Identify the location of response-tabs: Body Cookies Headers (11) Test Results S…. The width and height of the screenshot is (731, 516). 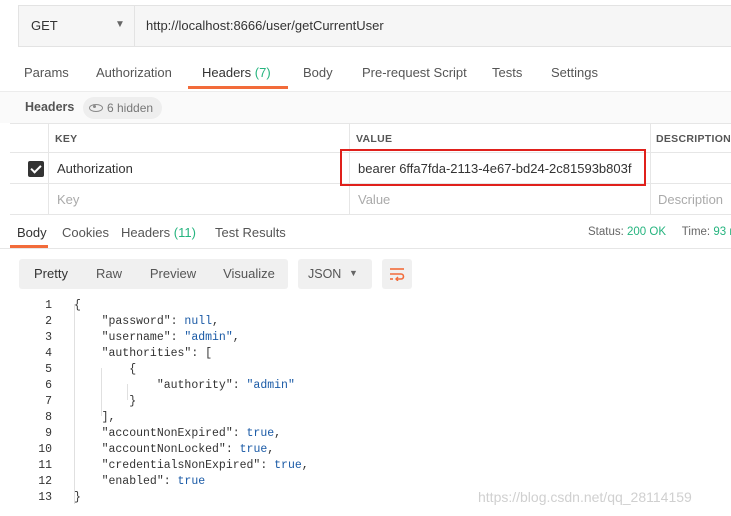
(365, 232).